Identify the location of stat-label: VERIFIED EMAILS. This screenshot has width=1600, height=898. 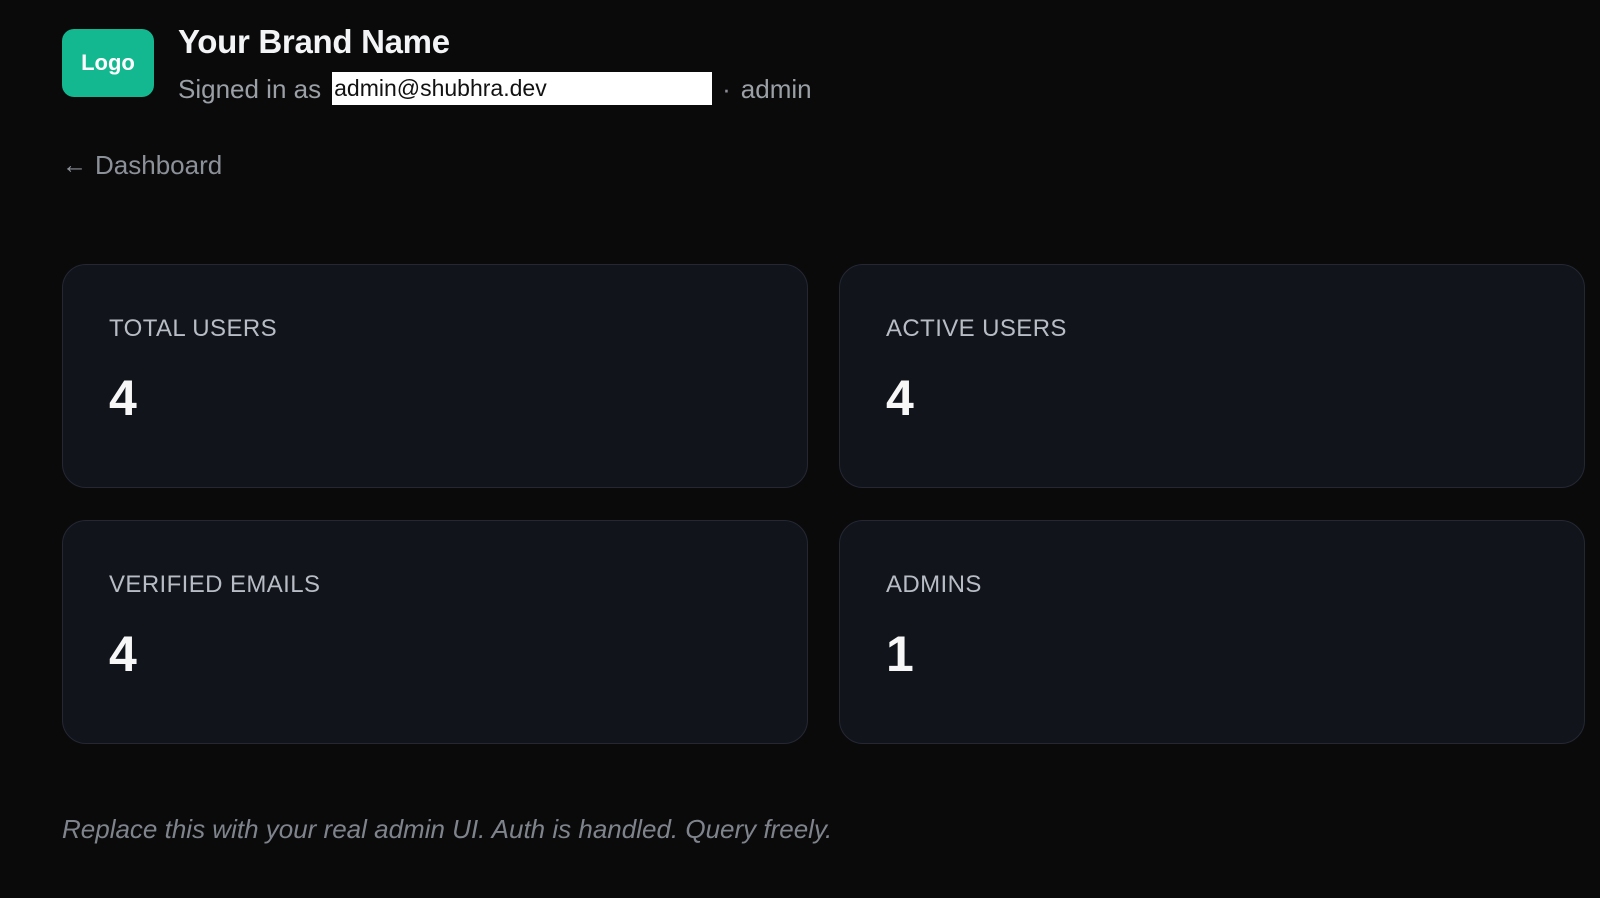
(215, 584).